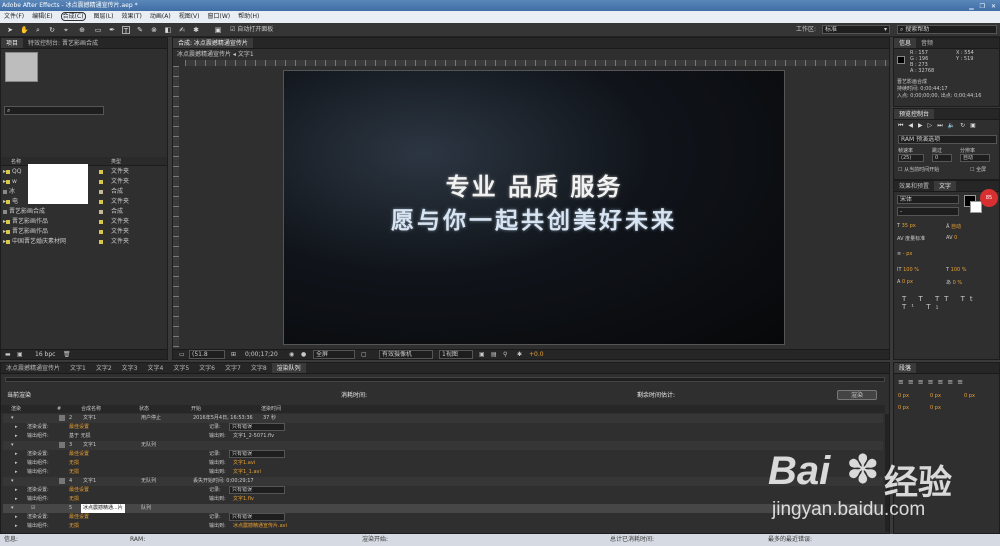 The width and height of the screenshot is (1000, 546). I want to click on region-icon: ▢, so click(364, 354).